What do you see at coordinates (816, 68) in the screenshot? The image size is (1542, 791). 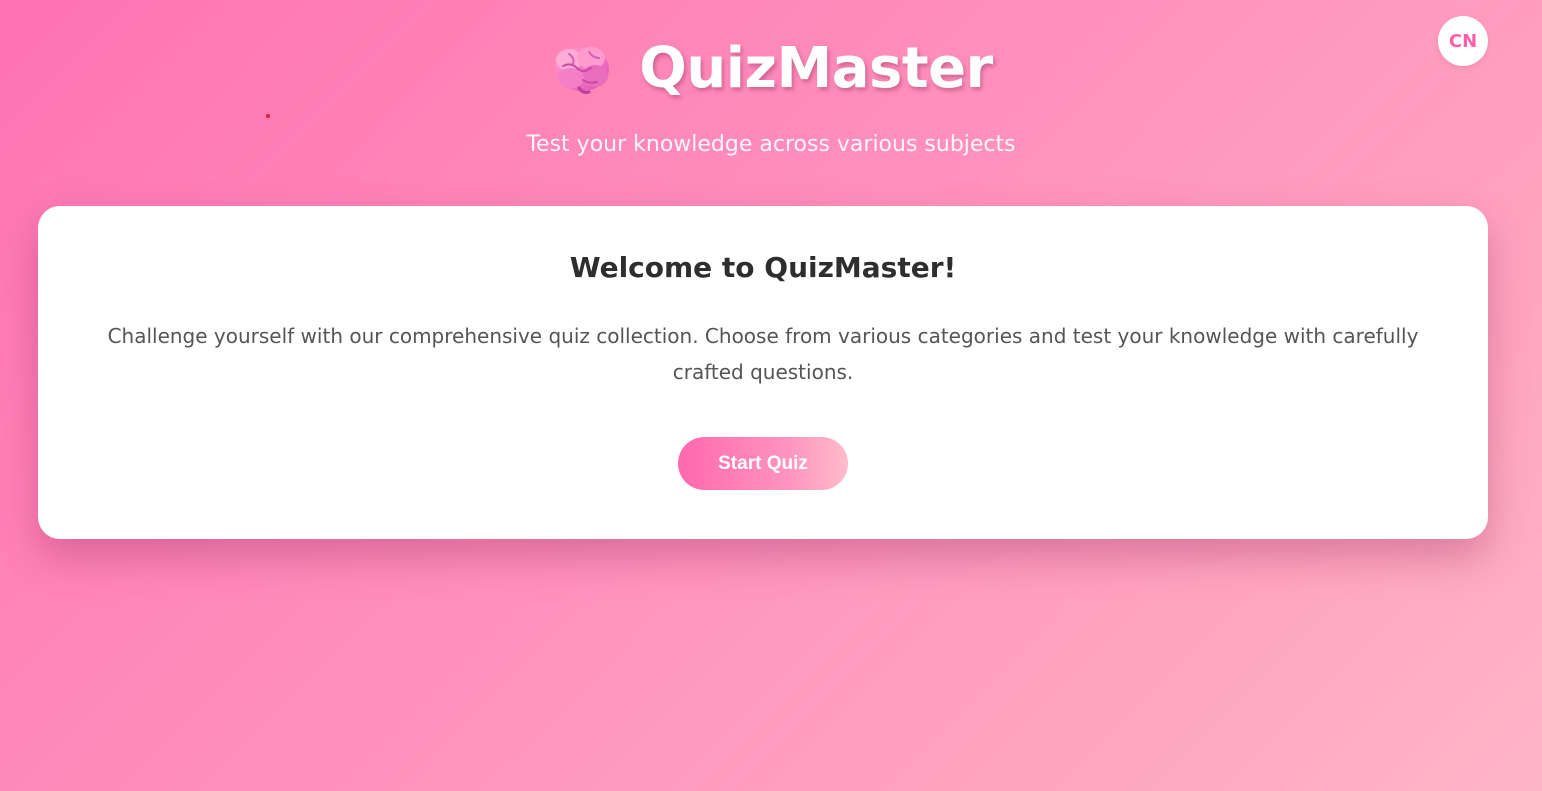 I see `app-title: QuizMaster` at bounding box center [816, 68].